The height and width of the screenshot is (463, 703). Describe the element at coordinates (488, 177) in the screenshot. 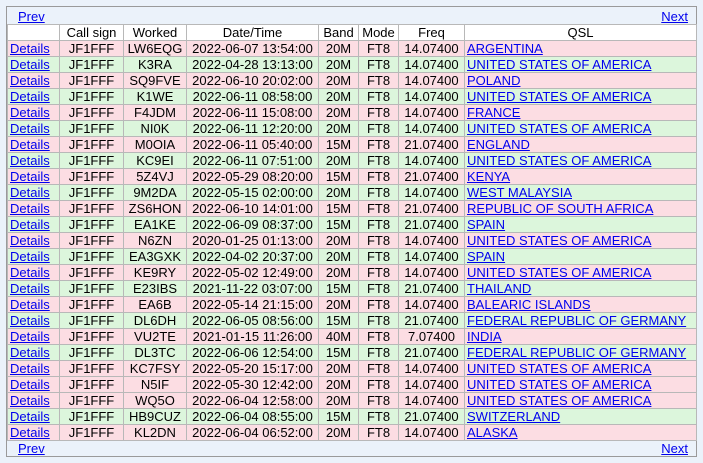

I see `qsl-link: KENYA` at that location.